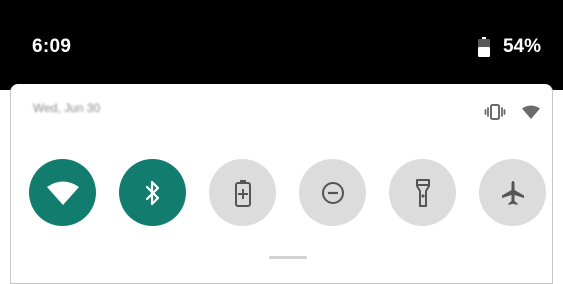 This screenshot has width=563, height=284. I want to click on wifi-tile, so click(62, 192).